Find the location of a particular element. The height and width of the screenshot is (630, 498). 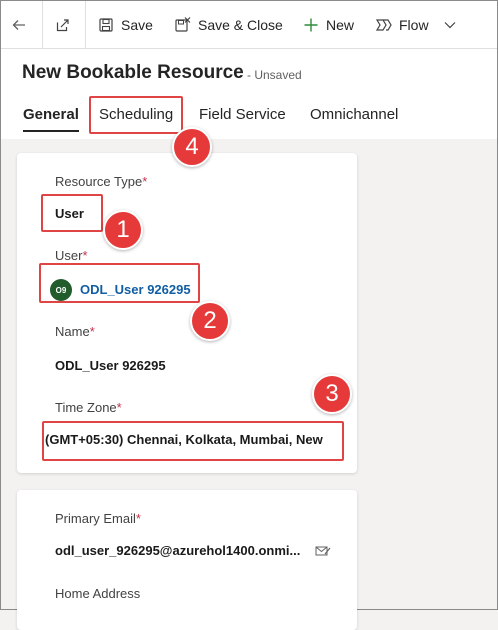

arrow-left-icon is located at coordinates (19, 25).